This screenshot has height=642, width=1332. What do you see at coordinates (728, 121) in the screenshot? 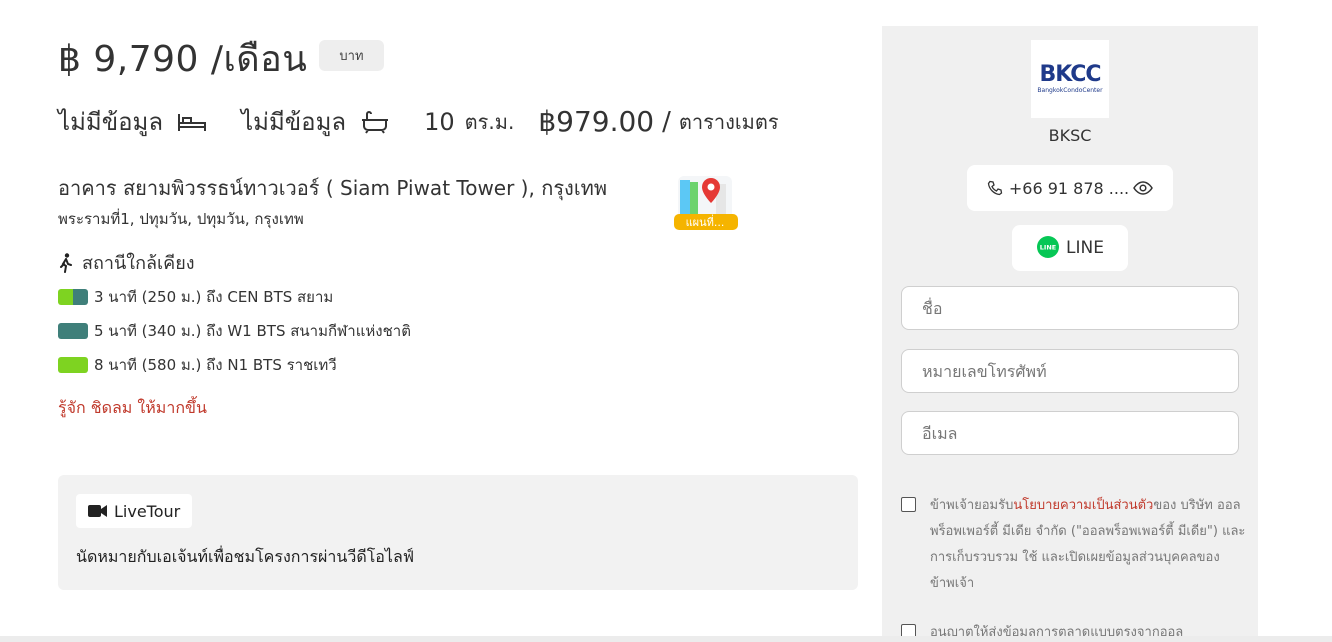
I see `price-per-sqm-unit: ตารางเมตร` at bounding box center [728, 121].